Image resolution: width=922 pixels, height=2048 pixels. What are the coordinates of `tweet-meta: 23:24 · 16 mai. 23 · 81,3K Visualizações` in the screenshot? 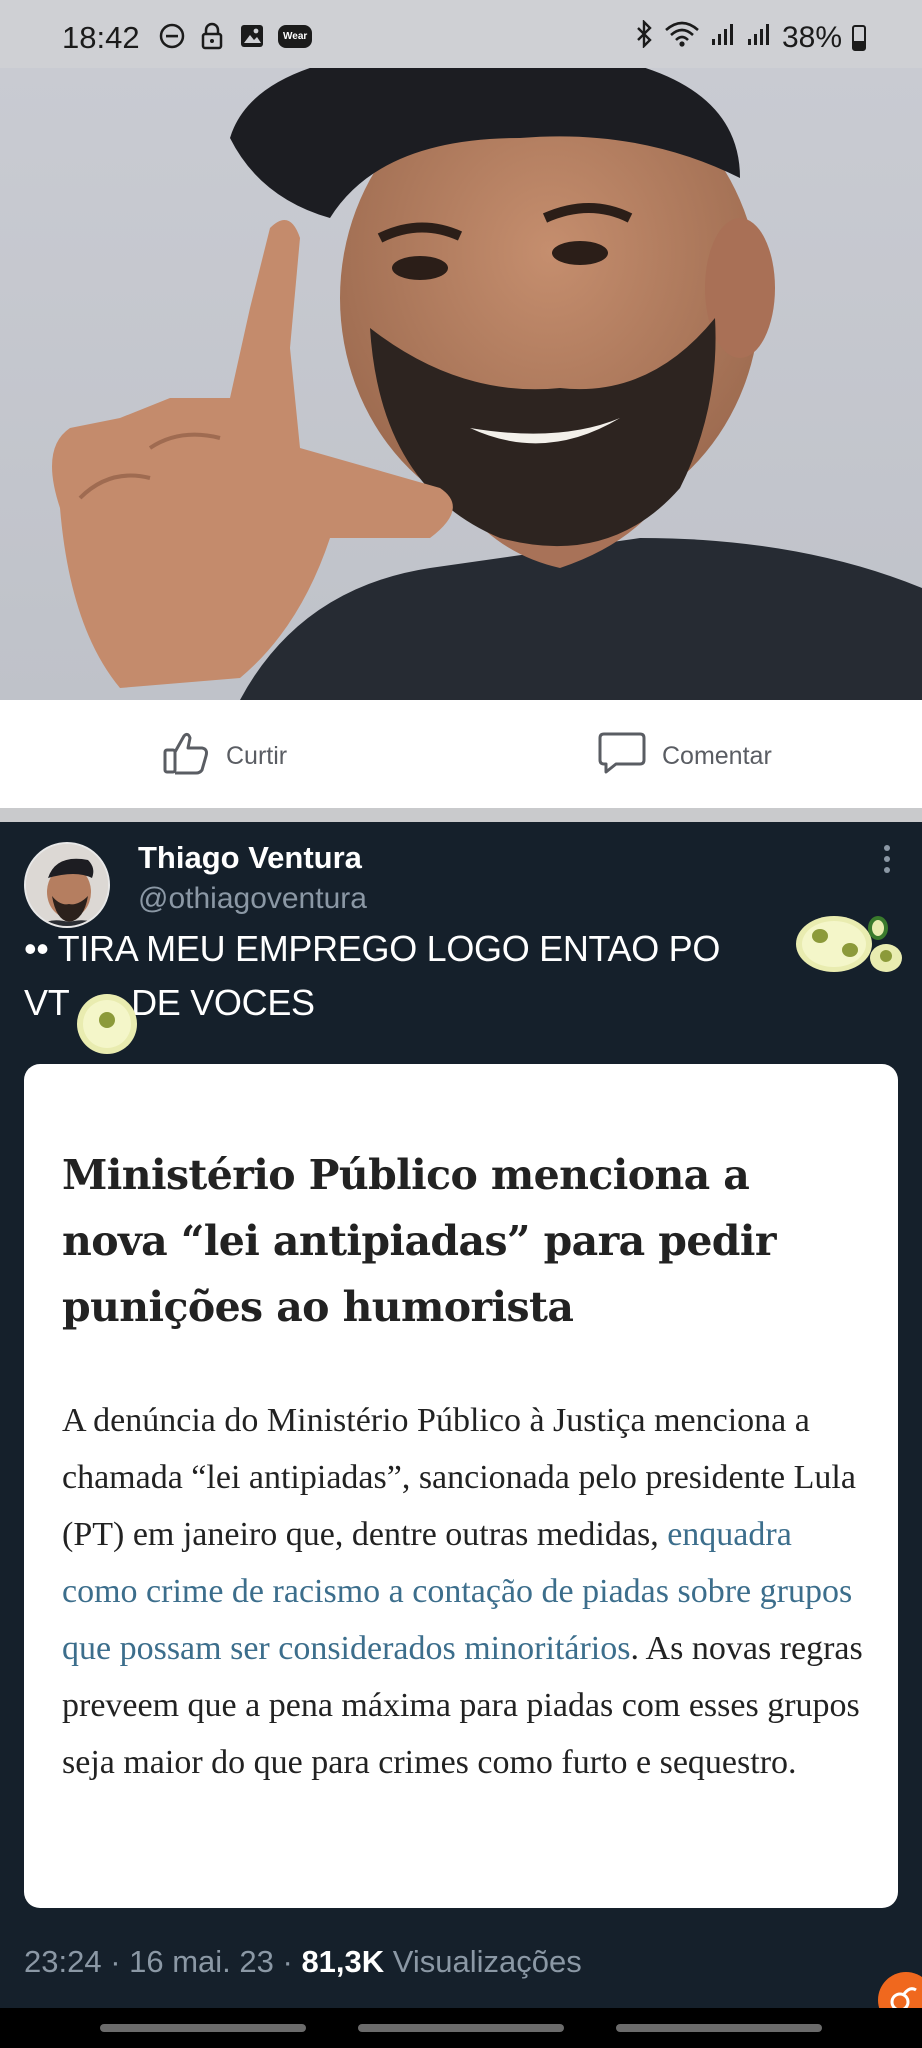 It's located at (303, 1962).